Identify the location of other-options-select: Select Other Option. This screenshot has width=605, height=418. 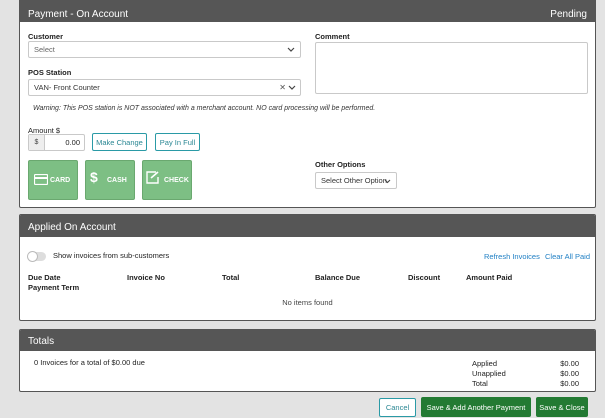
(356, 180).